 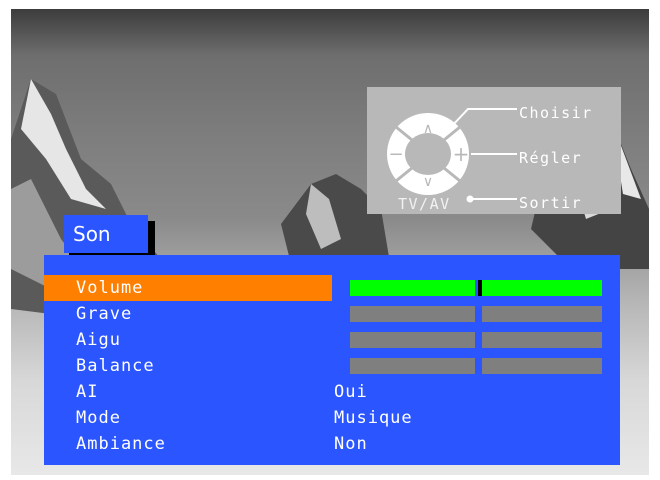 I want to click on plus-icon: +, so click(x=461, y=154).